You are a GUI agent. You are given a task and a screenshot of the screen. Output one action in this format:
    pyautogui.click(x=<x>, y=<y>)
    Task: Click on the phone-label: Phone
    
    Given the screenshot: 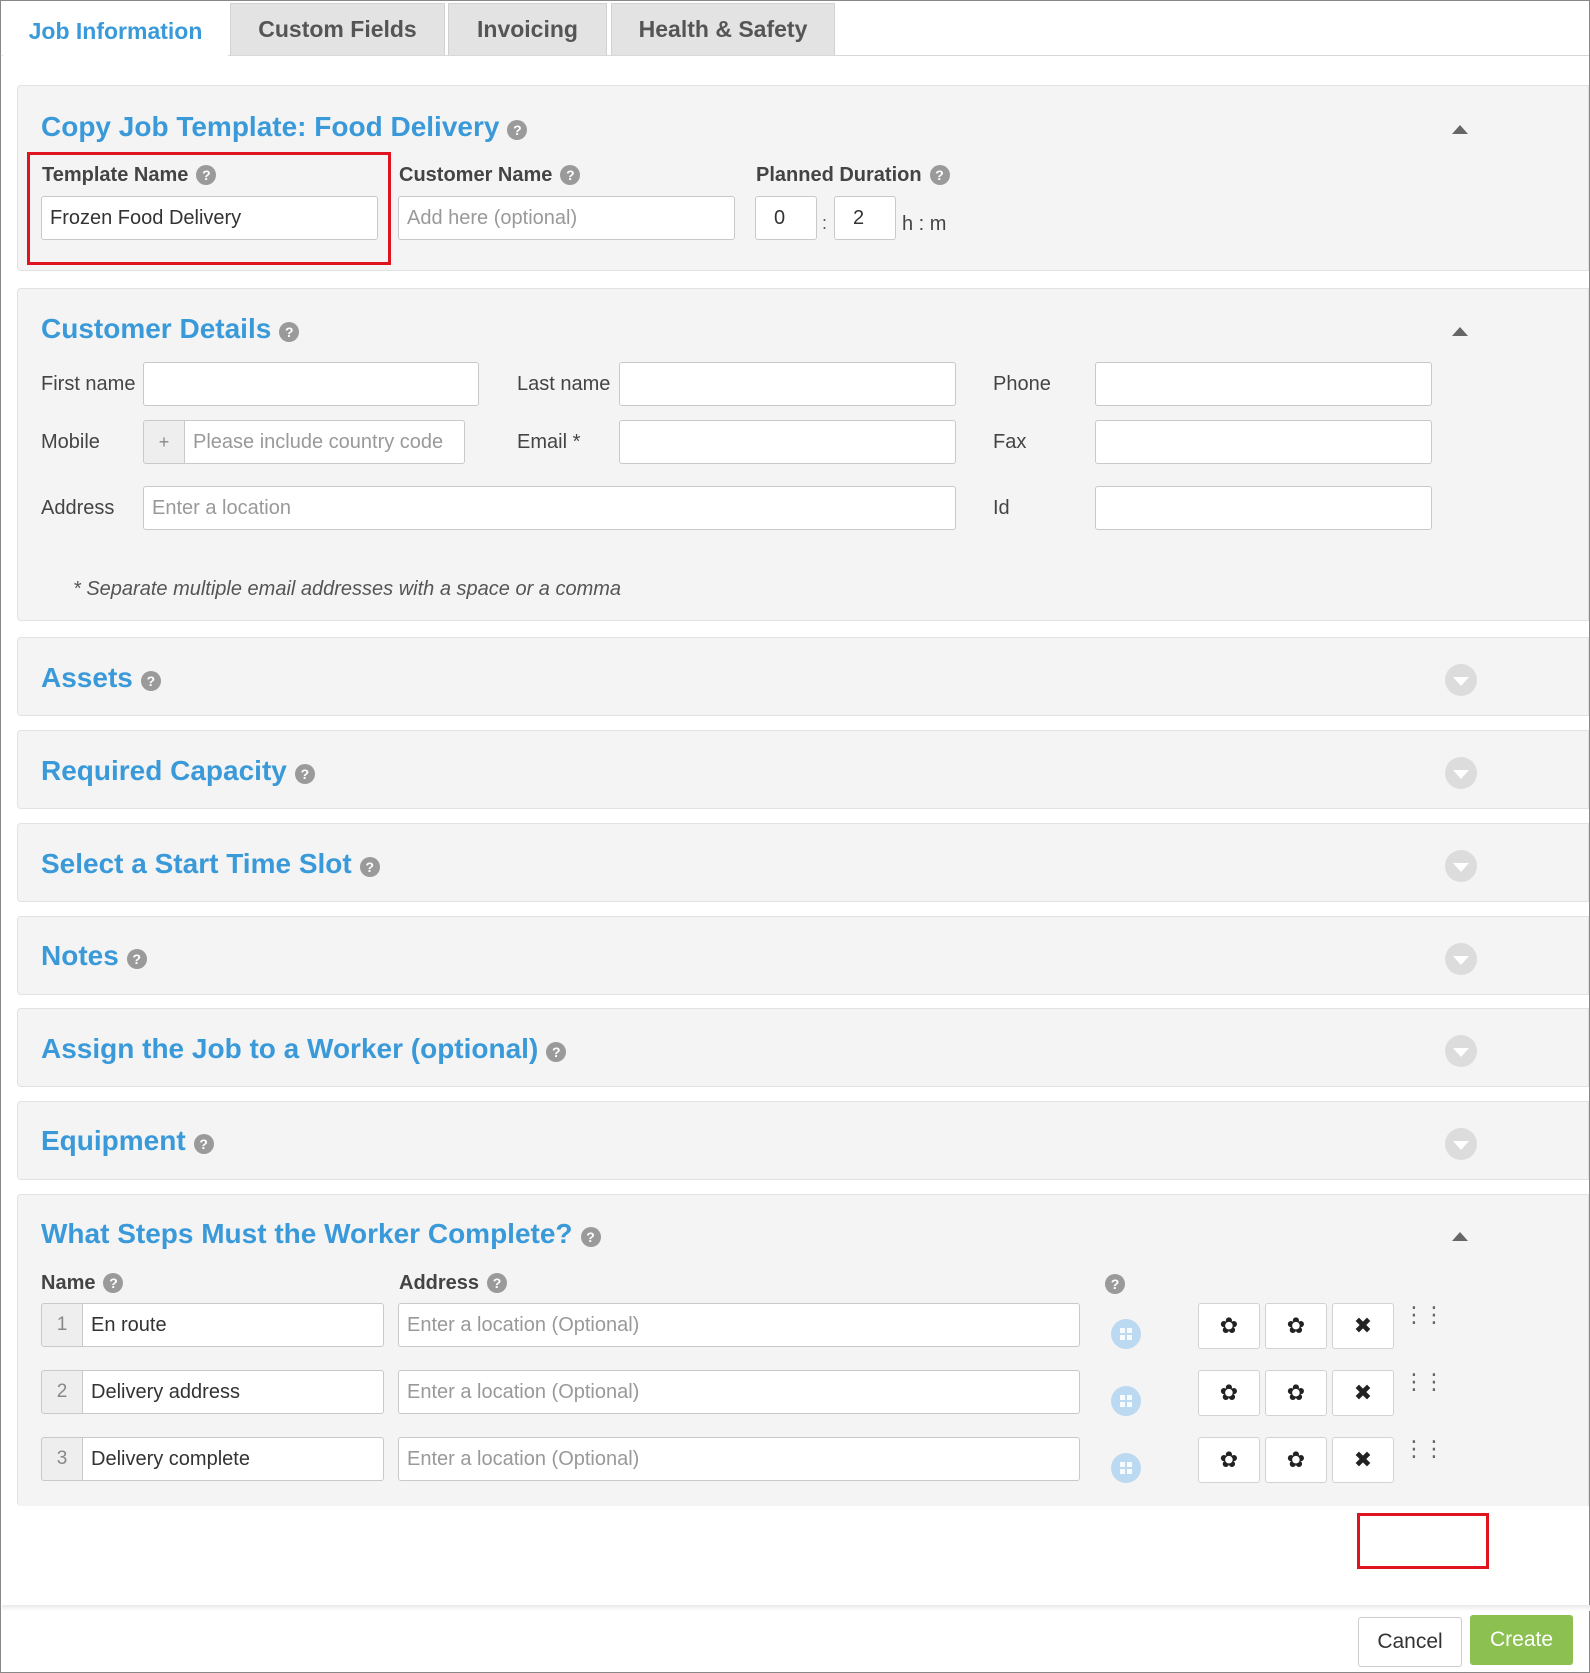 What is the action you would take?
    pyautogui.click(x=1022, y=384)
    